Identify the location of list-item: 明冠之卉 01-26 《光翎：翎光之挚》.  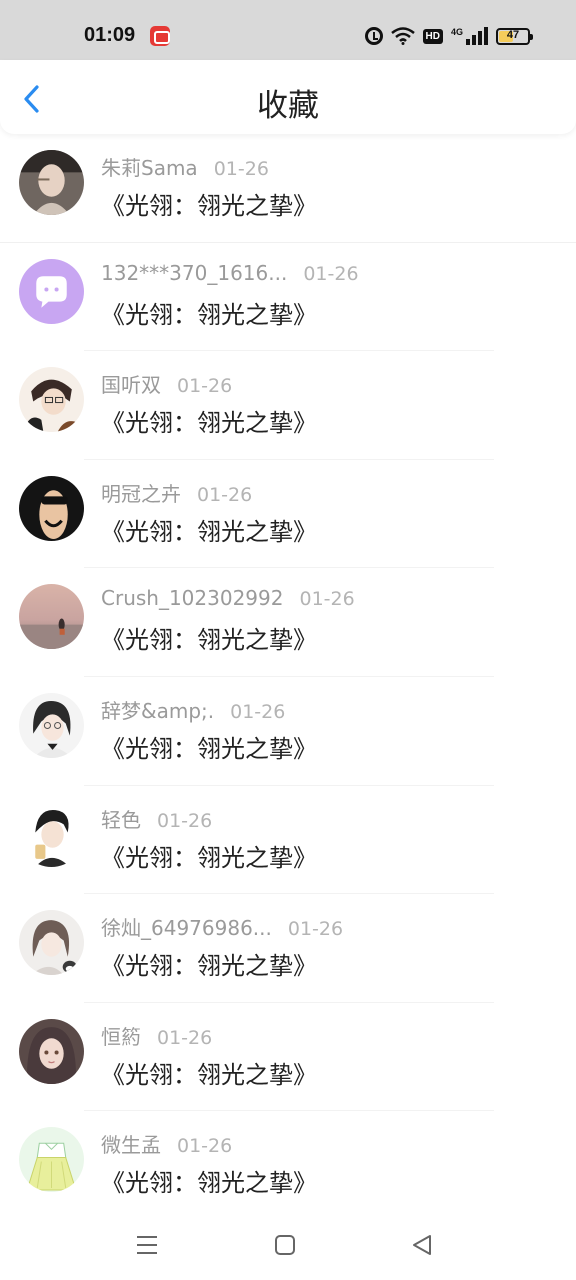
(288, 514).